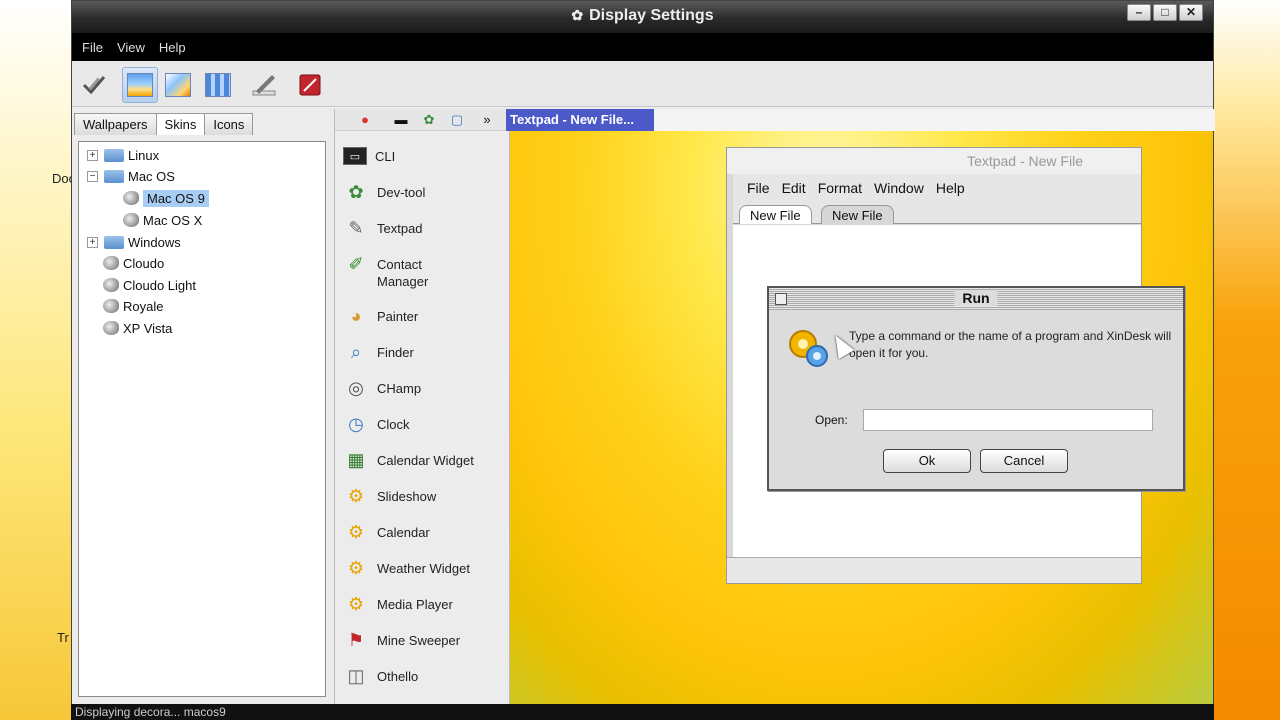  I want to click on menu-edit: Edit, so click(794, 188).